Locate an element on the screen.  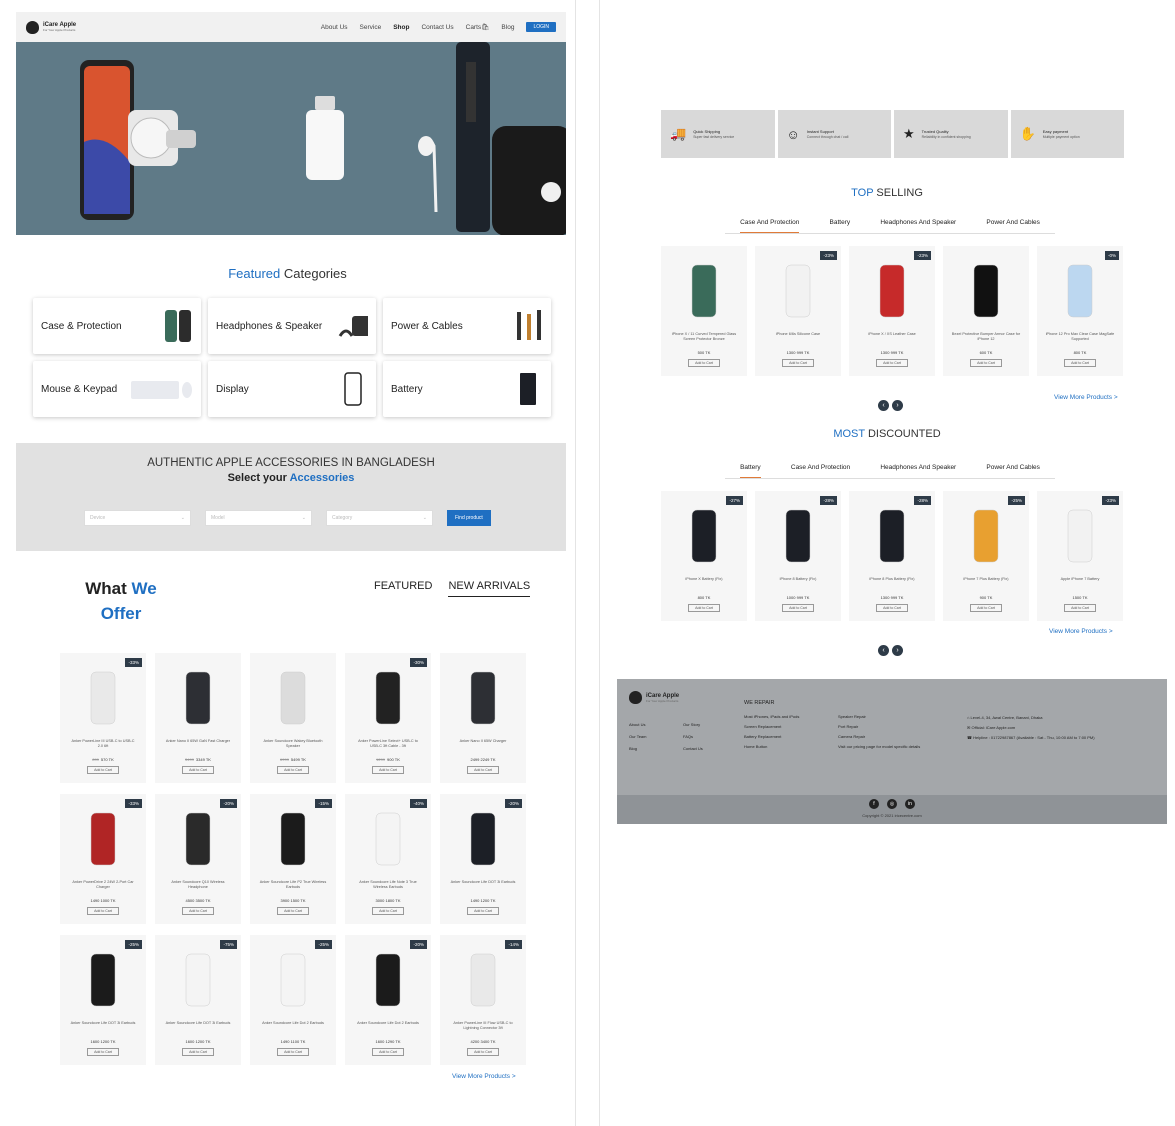
category-display: Display is located at coordinates (292, 389).